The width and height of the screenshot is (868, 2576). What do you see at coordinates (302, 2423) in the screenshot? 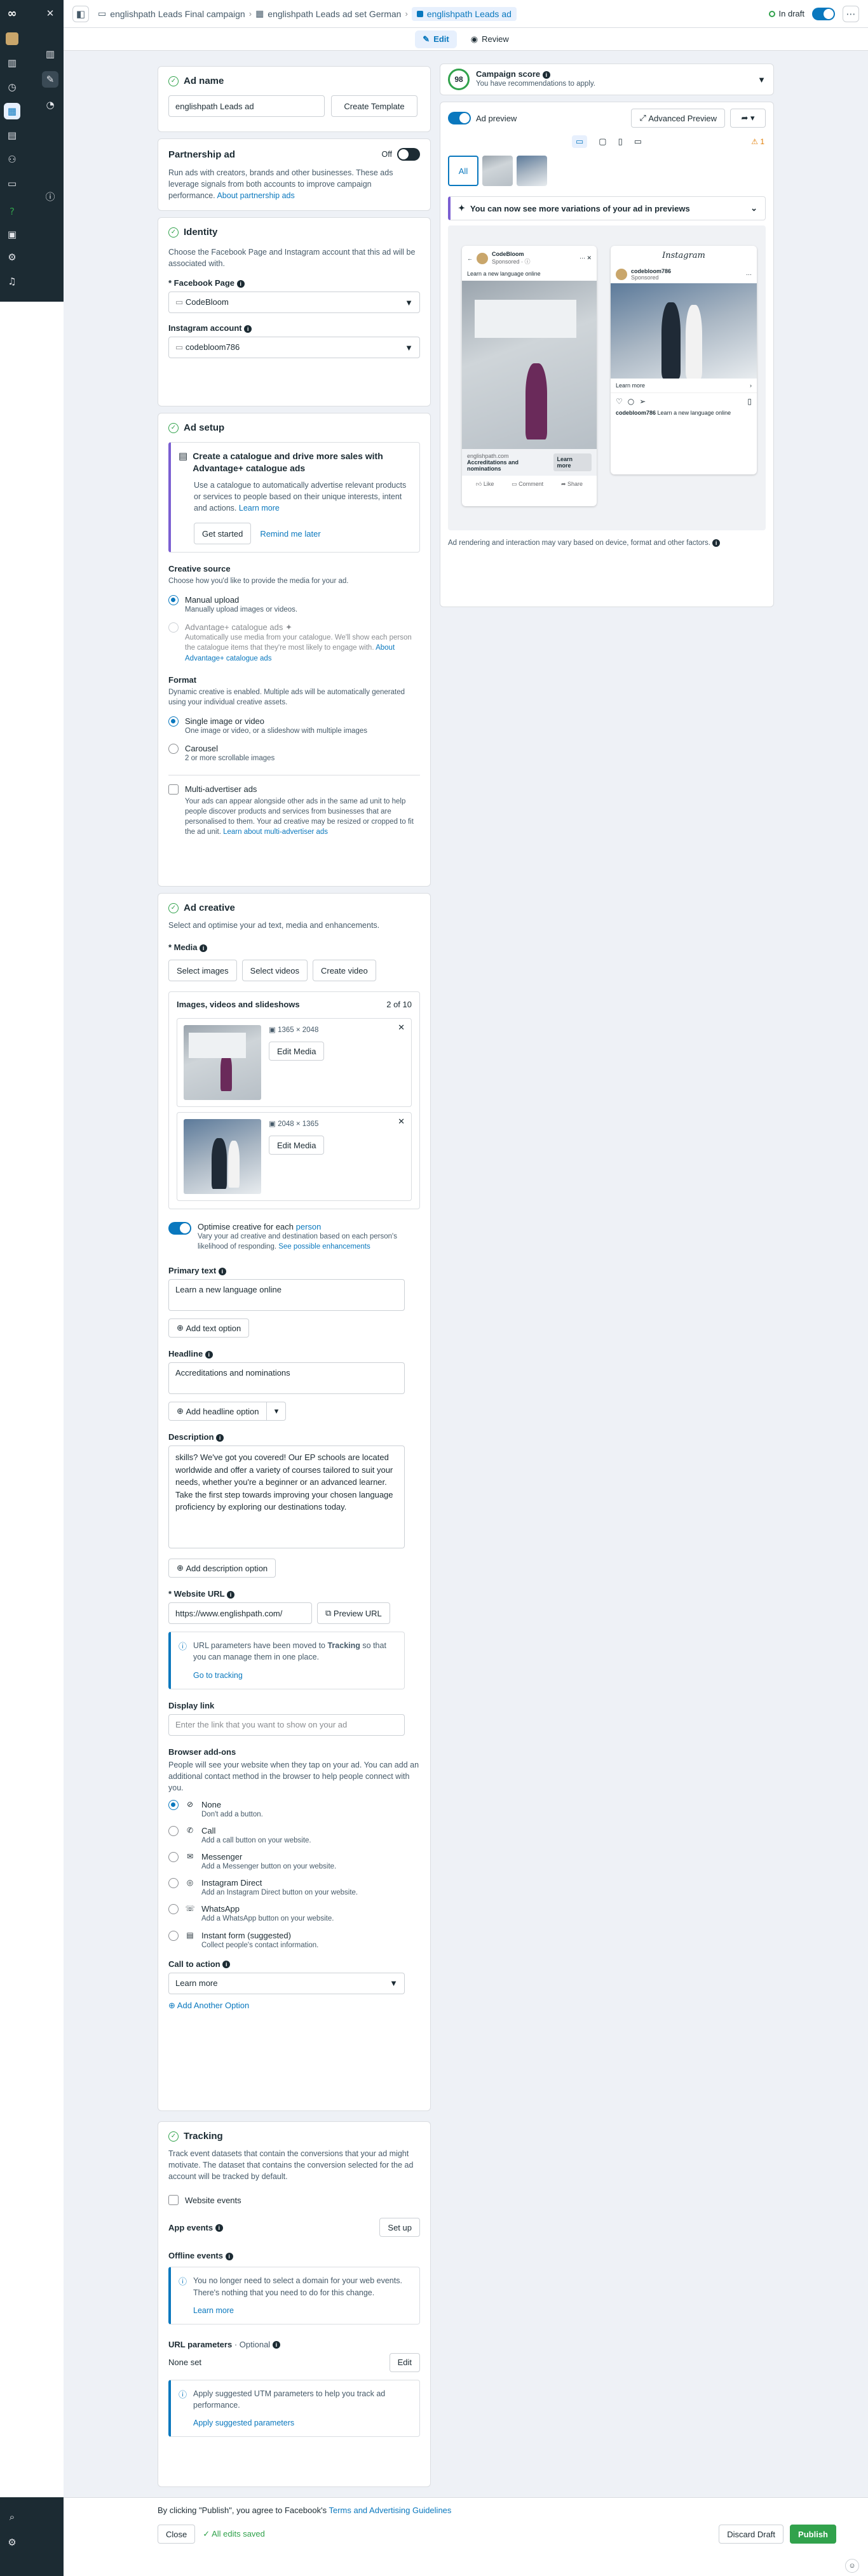
I see `apply-suggested-params-link: Apply suggested parameters` at bounding box center [302, 2423].